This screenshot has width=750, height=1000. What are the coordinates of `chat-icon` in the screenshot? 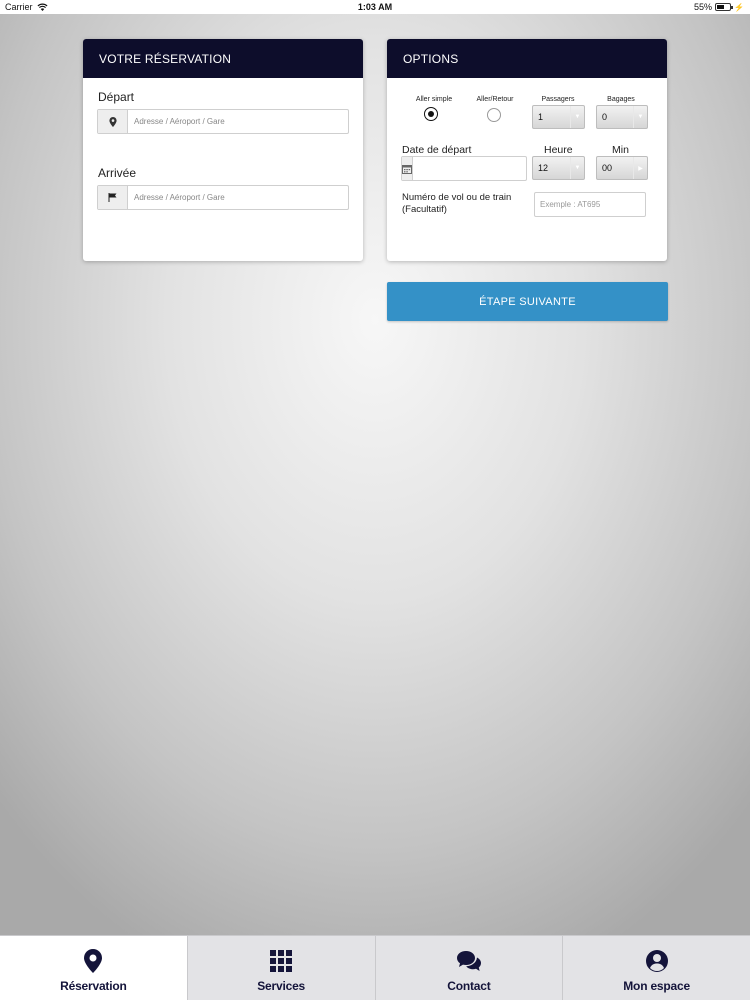 It's located at (469, 961).